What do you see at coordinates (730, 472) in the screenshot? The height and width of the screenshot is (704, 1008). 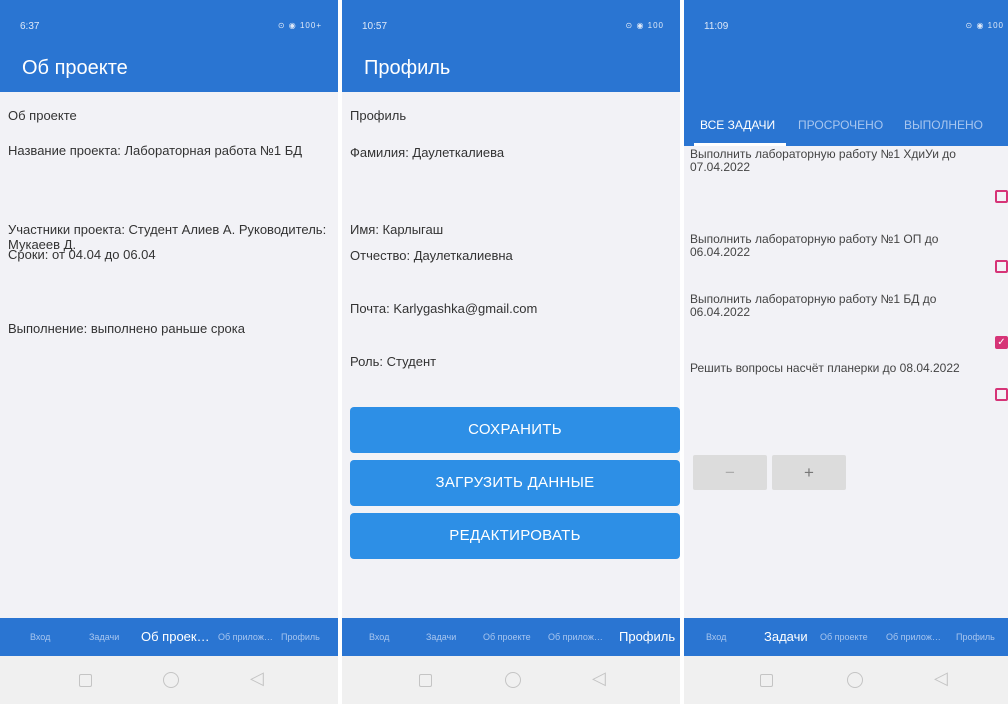 I see `decrement-button: −` at bounding box center [730, 472].